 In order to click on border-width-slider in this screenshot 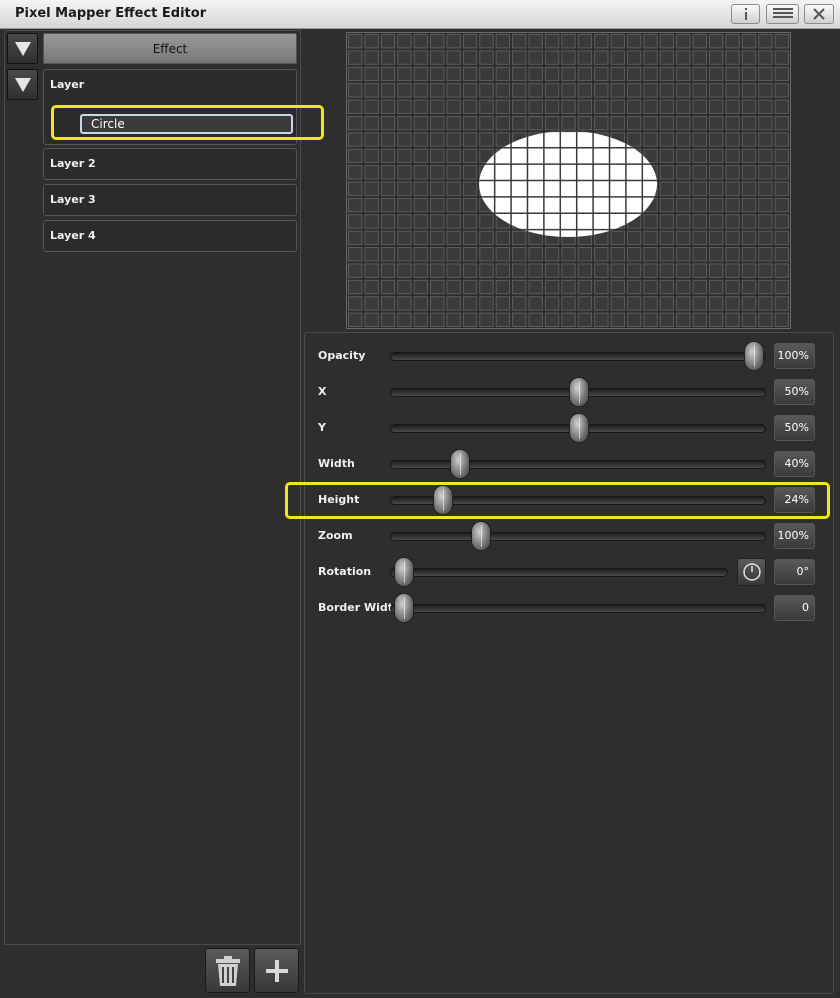, I will do `click(578, 608)`.